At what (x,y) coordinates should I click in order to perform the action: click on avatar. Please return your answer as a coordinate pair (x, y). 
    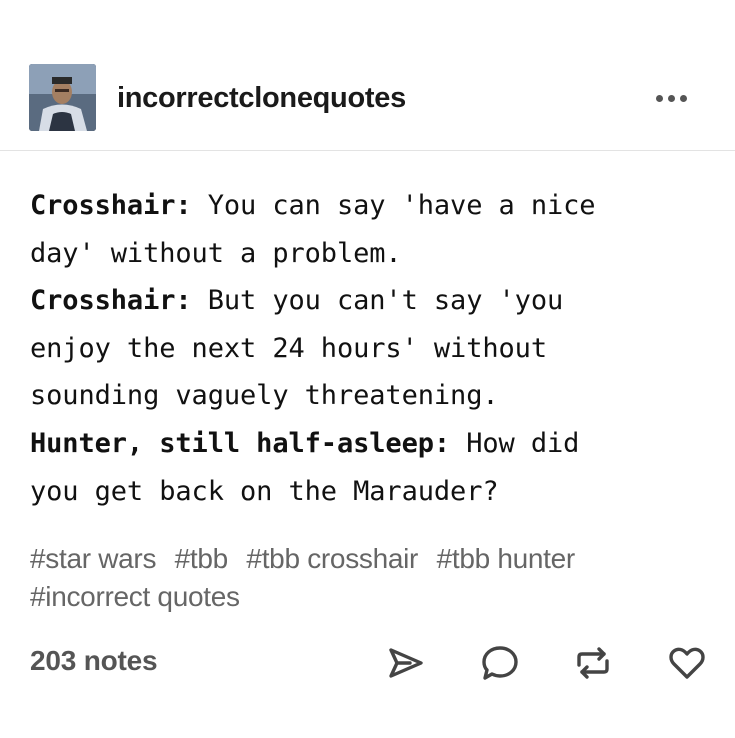
    Looking at the image, I should click on (62, 97).